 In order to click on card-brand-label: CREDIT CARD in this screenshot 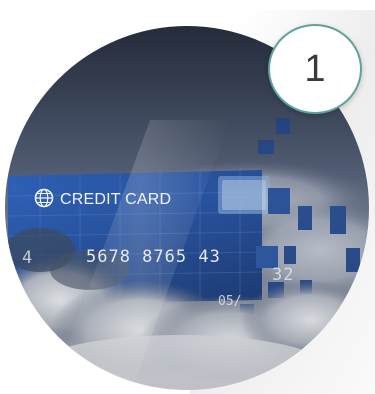, I will do `click(115, 199)`.